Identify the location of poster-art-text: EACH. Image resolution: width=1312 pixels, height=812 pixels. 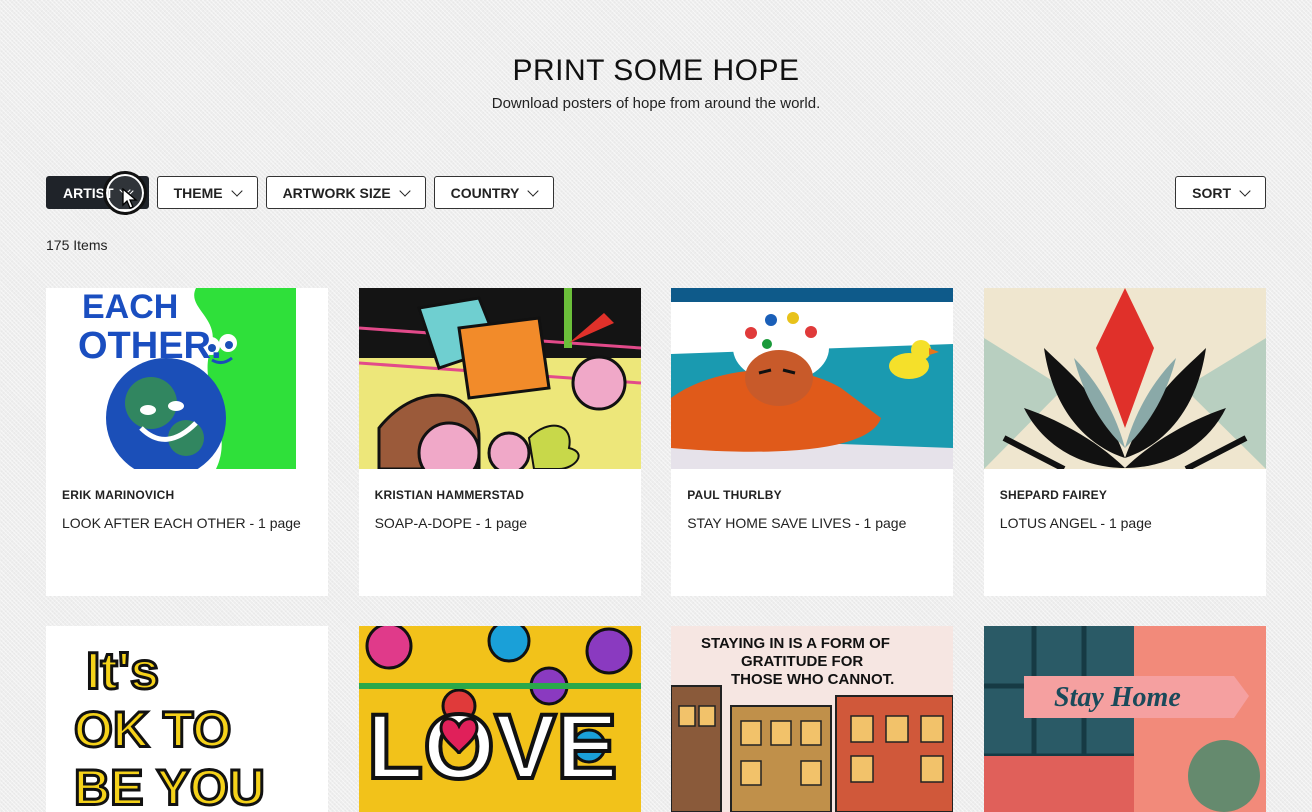
(130, 307).